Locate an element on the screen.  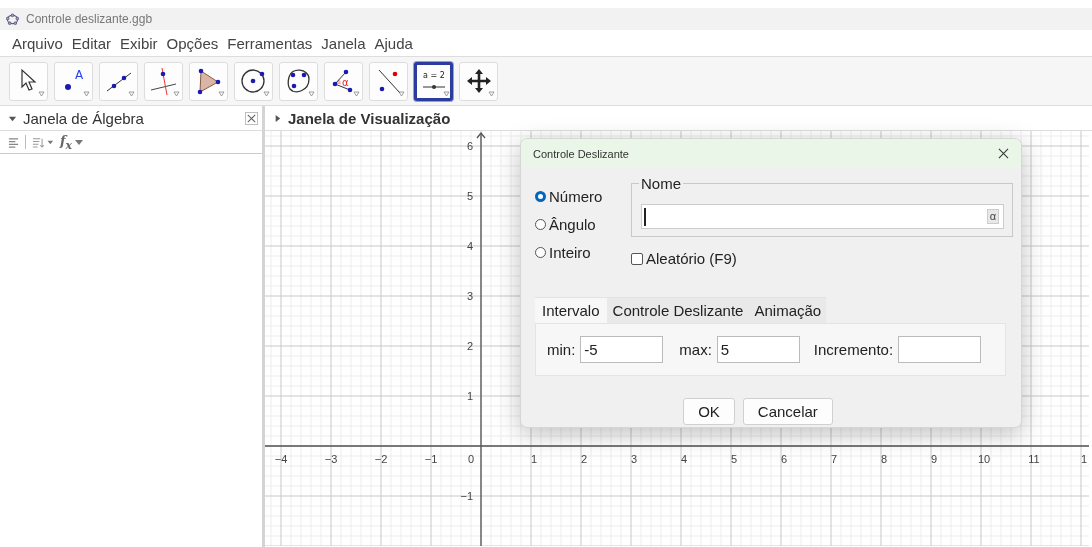
checkbox is located at coordinates (637, 258).